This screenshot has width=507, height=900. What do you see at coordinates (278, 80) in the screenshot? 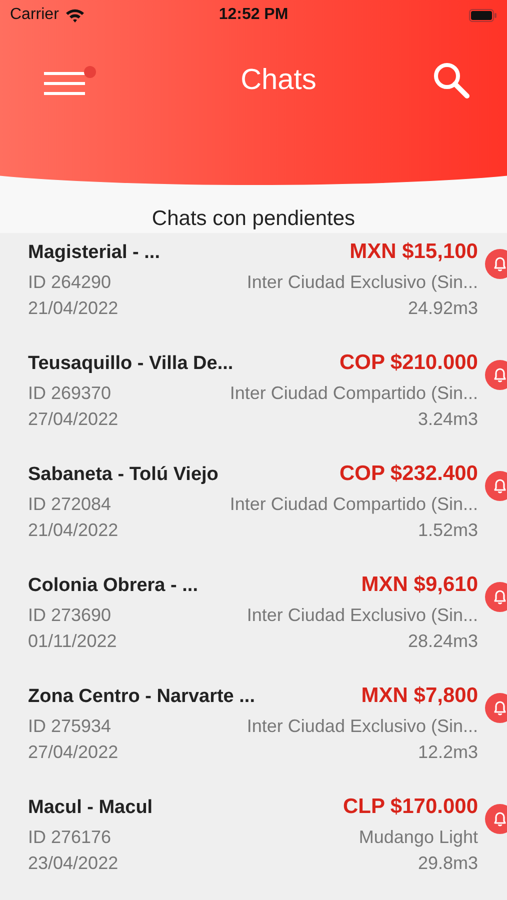
I see `screen-title: Chats` at bounding box center [278, 80].